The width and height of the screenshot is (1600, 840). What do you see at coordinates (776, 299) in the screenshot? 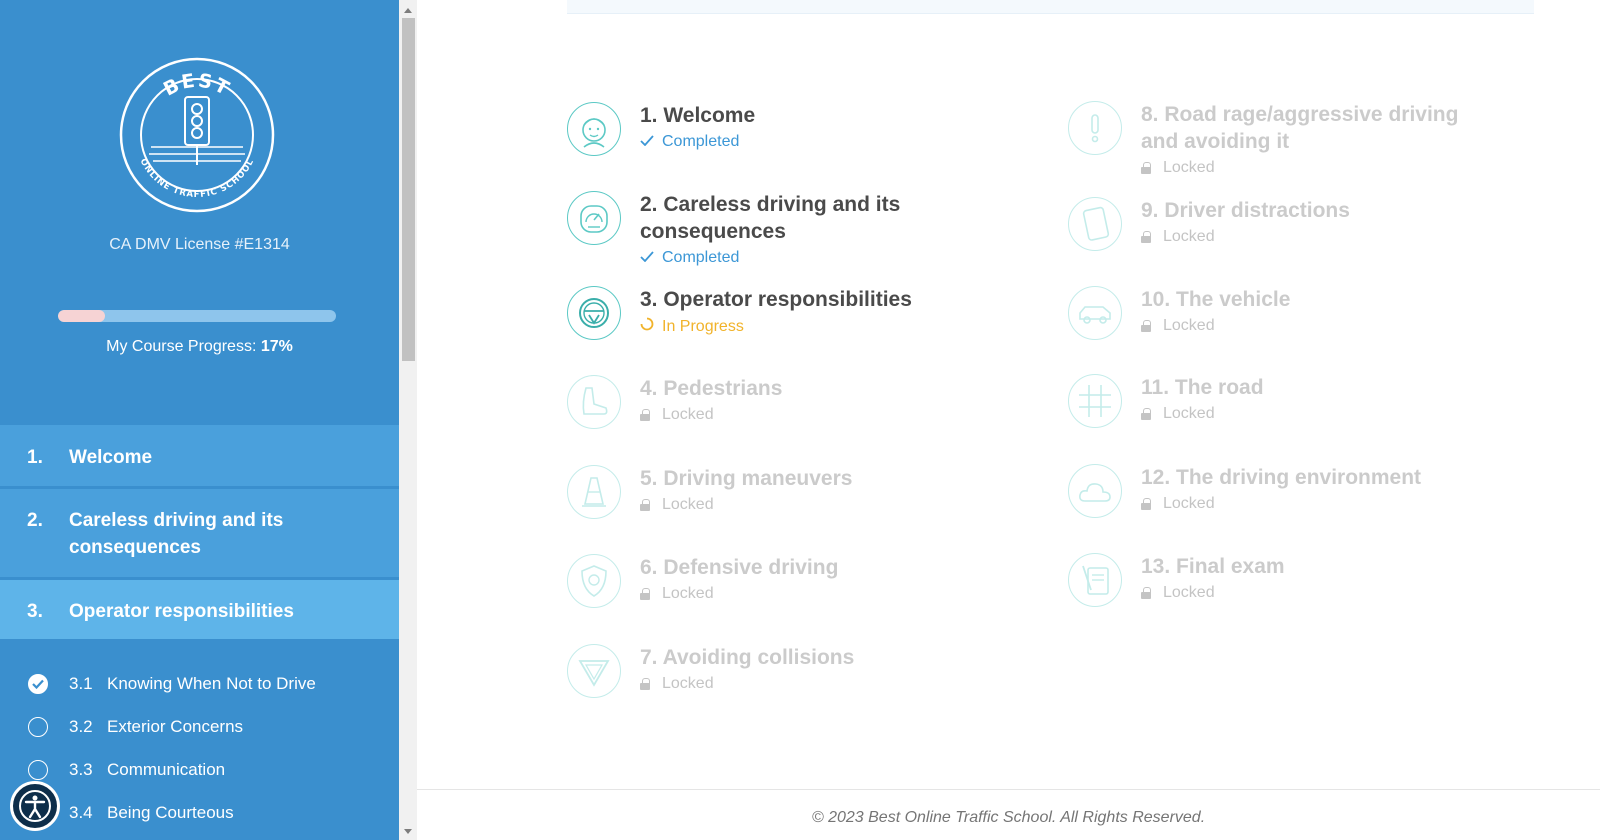
I see `lesson-title: 3. Operator responsibilities` at bounding box center [776, 299].